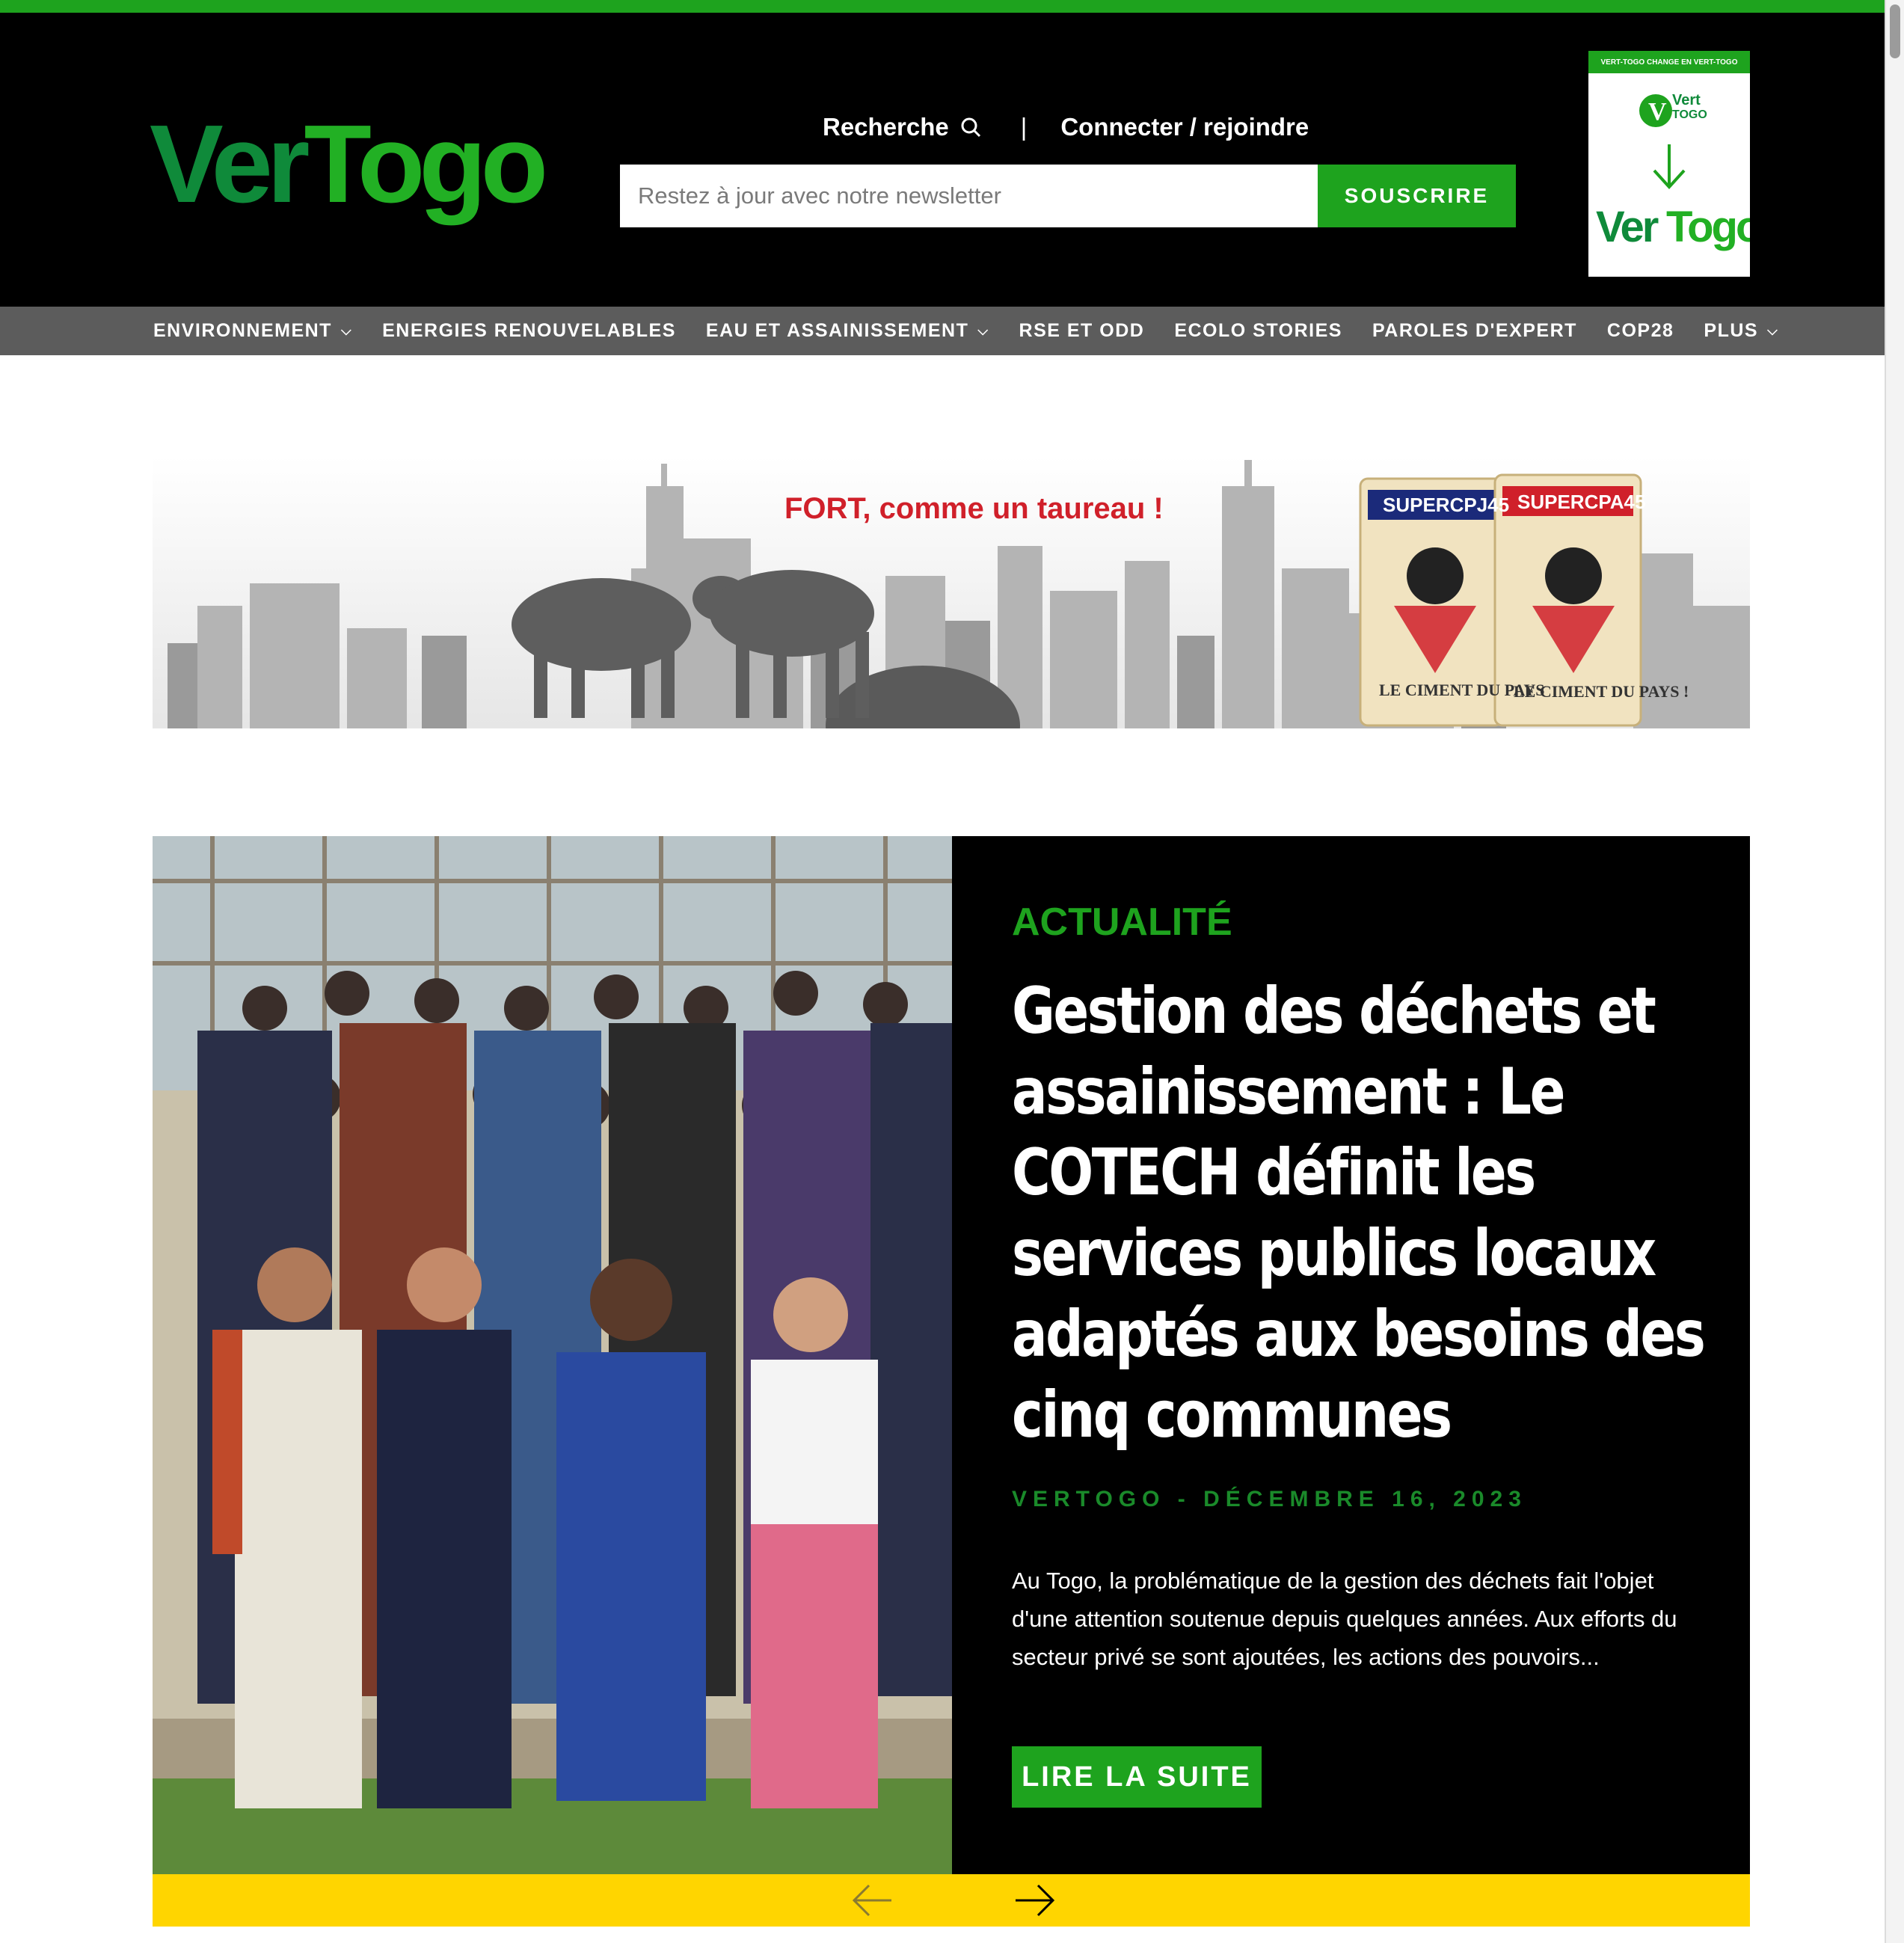 The width and height of the screenshot is (1904, 1943). Describe the element at coordinates (1417, 196) in the screenshot. I see `subscribe-button: SOUSCRIRE` at that location.